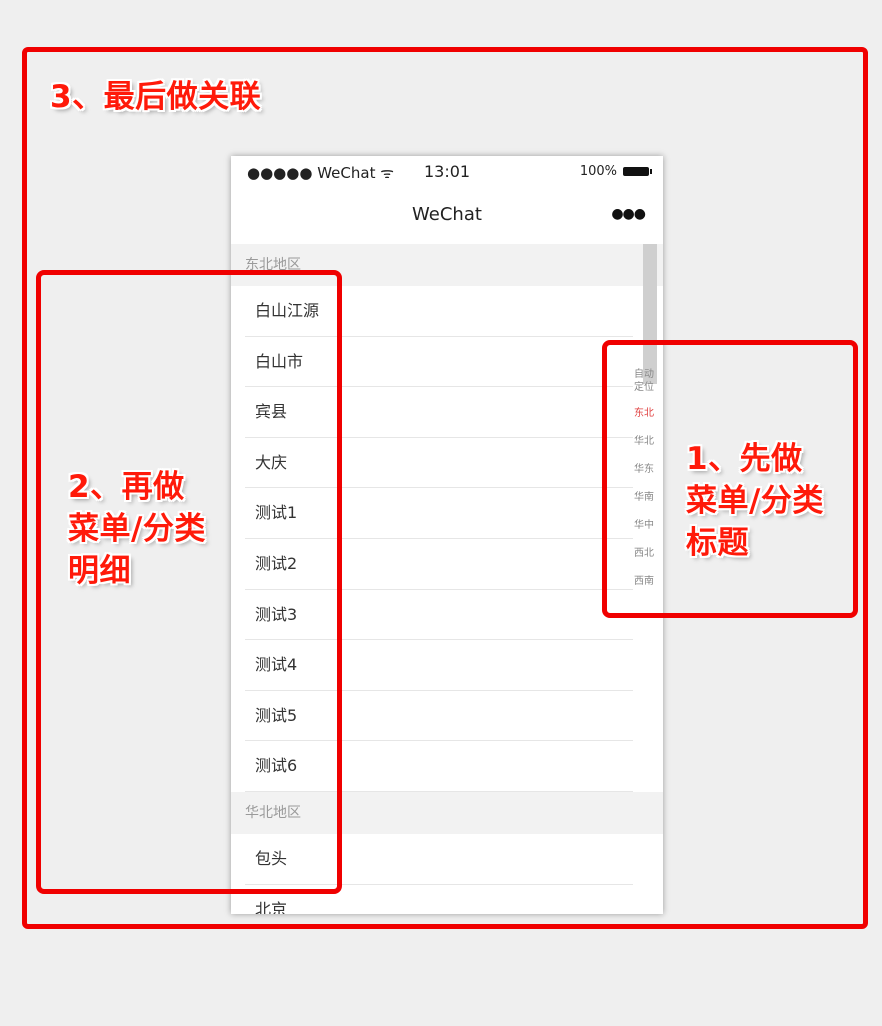  Describe the element at coordinates (447, 214) in the screenshot. I see `nav-title: WeChat` at that location.